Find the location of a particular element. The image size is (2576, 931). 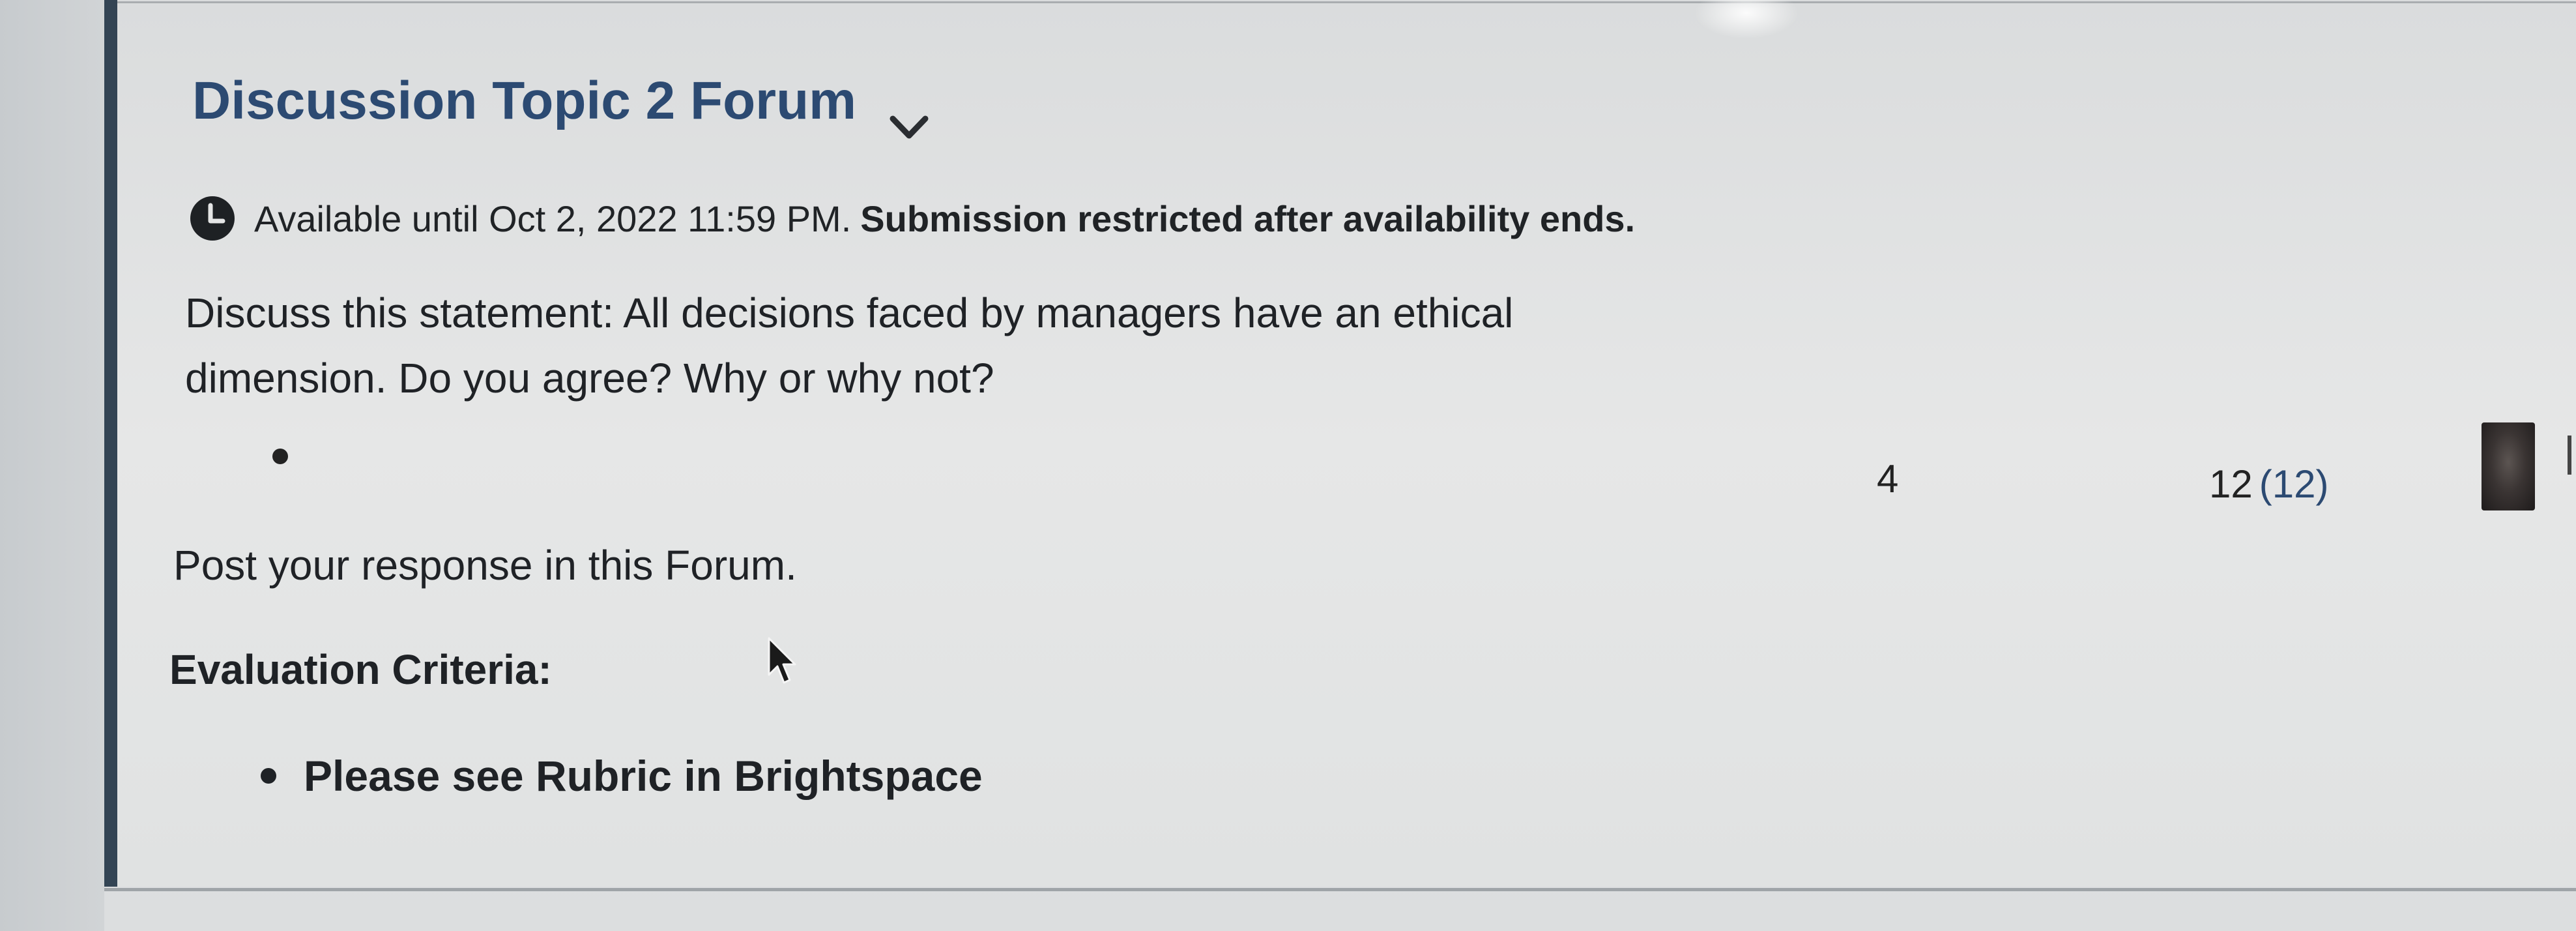

posts-unread-count: (12) is located at coordinates (2294, 484).